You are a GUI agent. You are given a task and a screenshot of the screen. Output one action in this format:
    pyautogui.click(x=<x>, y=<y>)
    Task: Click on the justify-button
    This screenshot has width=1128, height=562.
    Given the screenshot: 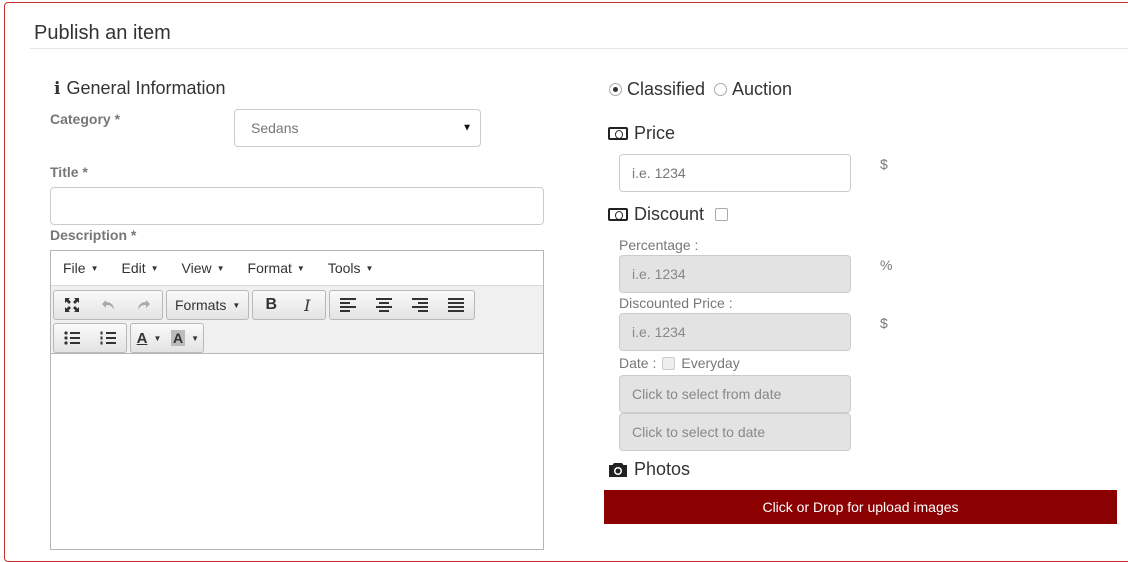 What is the action you would take?
    pyautogui.click(x=456, y=305)
    